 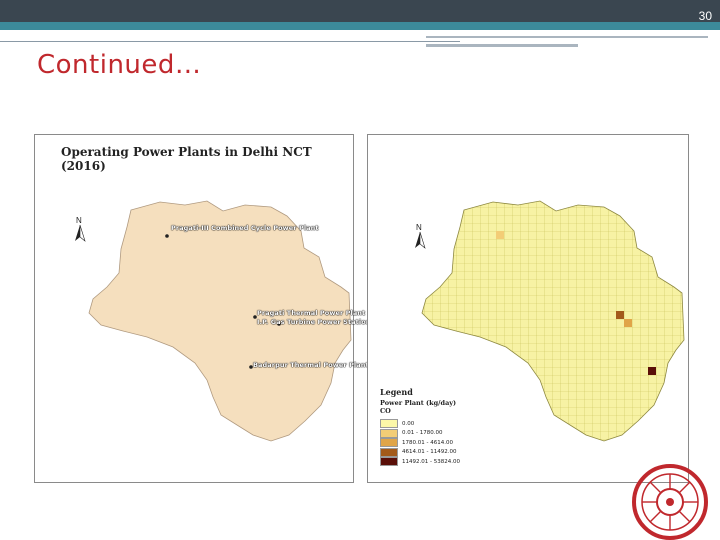 I want to click on legend-title: Legend, so click(x=396, y=392).